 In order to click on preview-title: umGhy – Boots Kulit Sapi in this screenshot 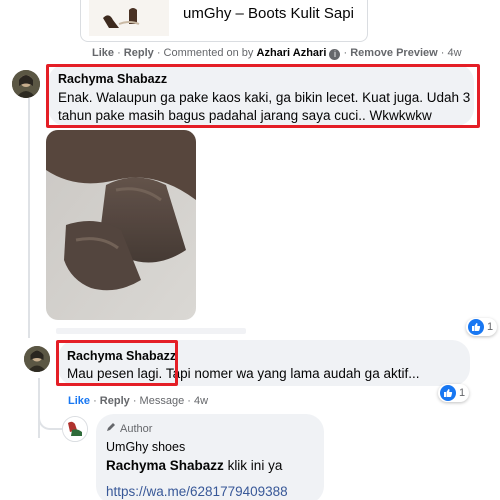, I will do `click(268, 13)`.